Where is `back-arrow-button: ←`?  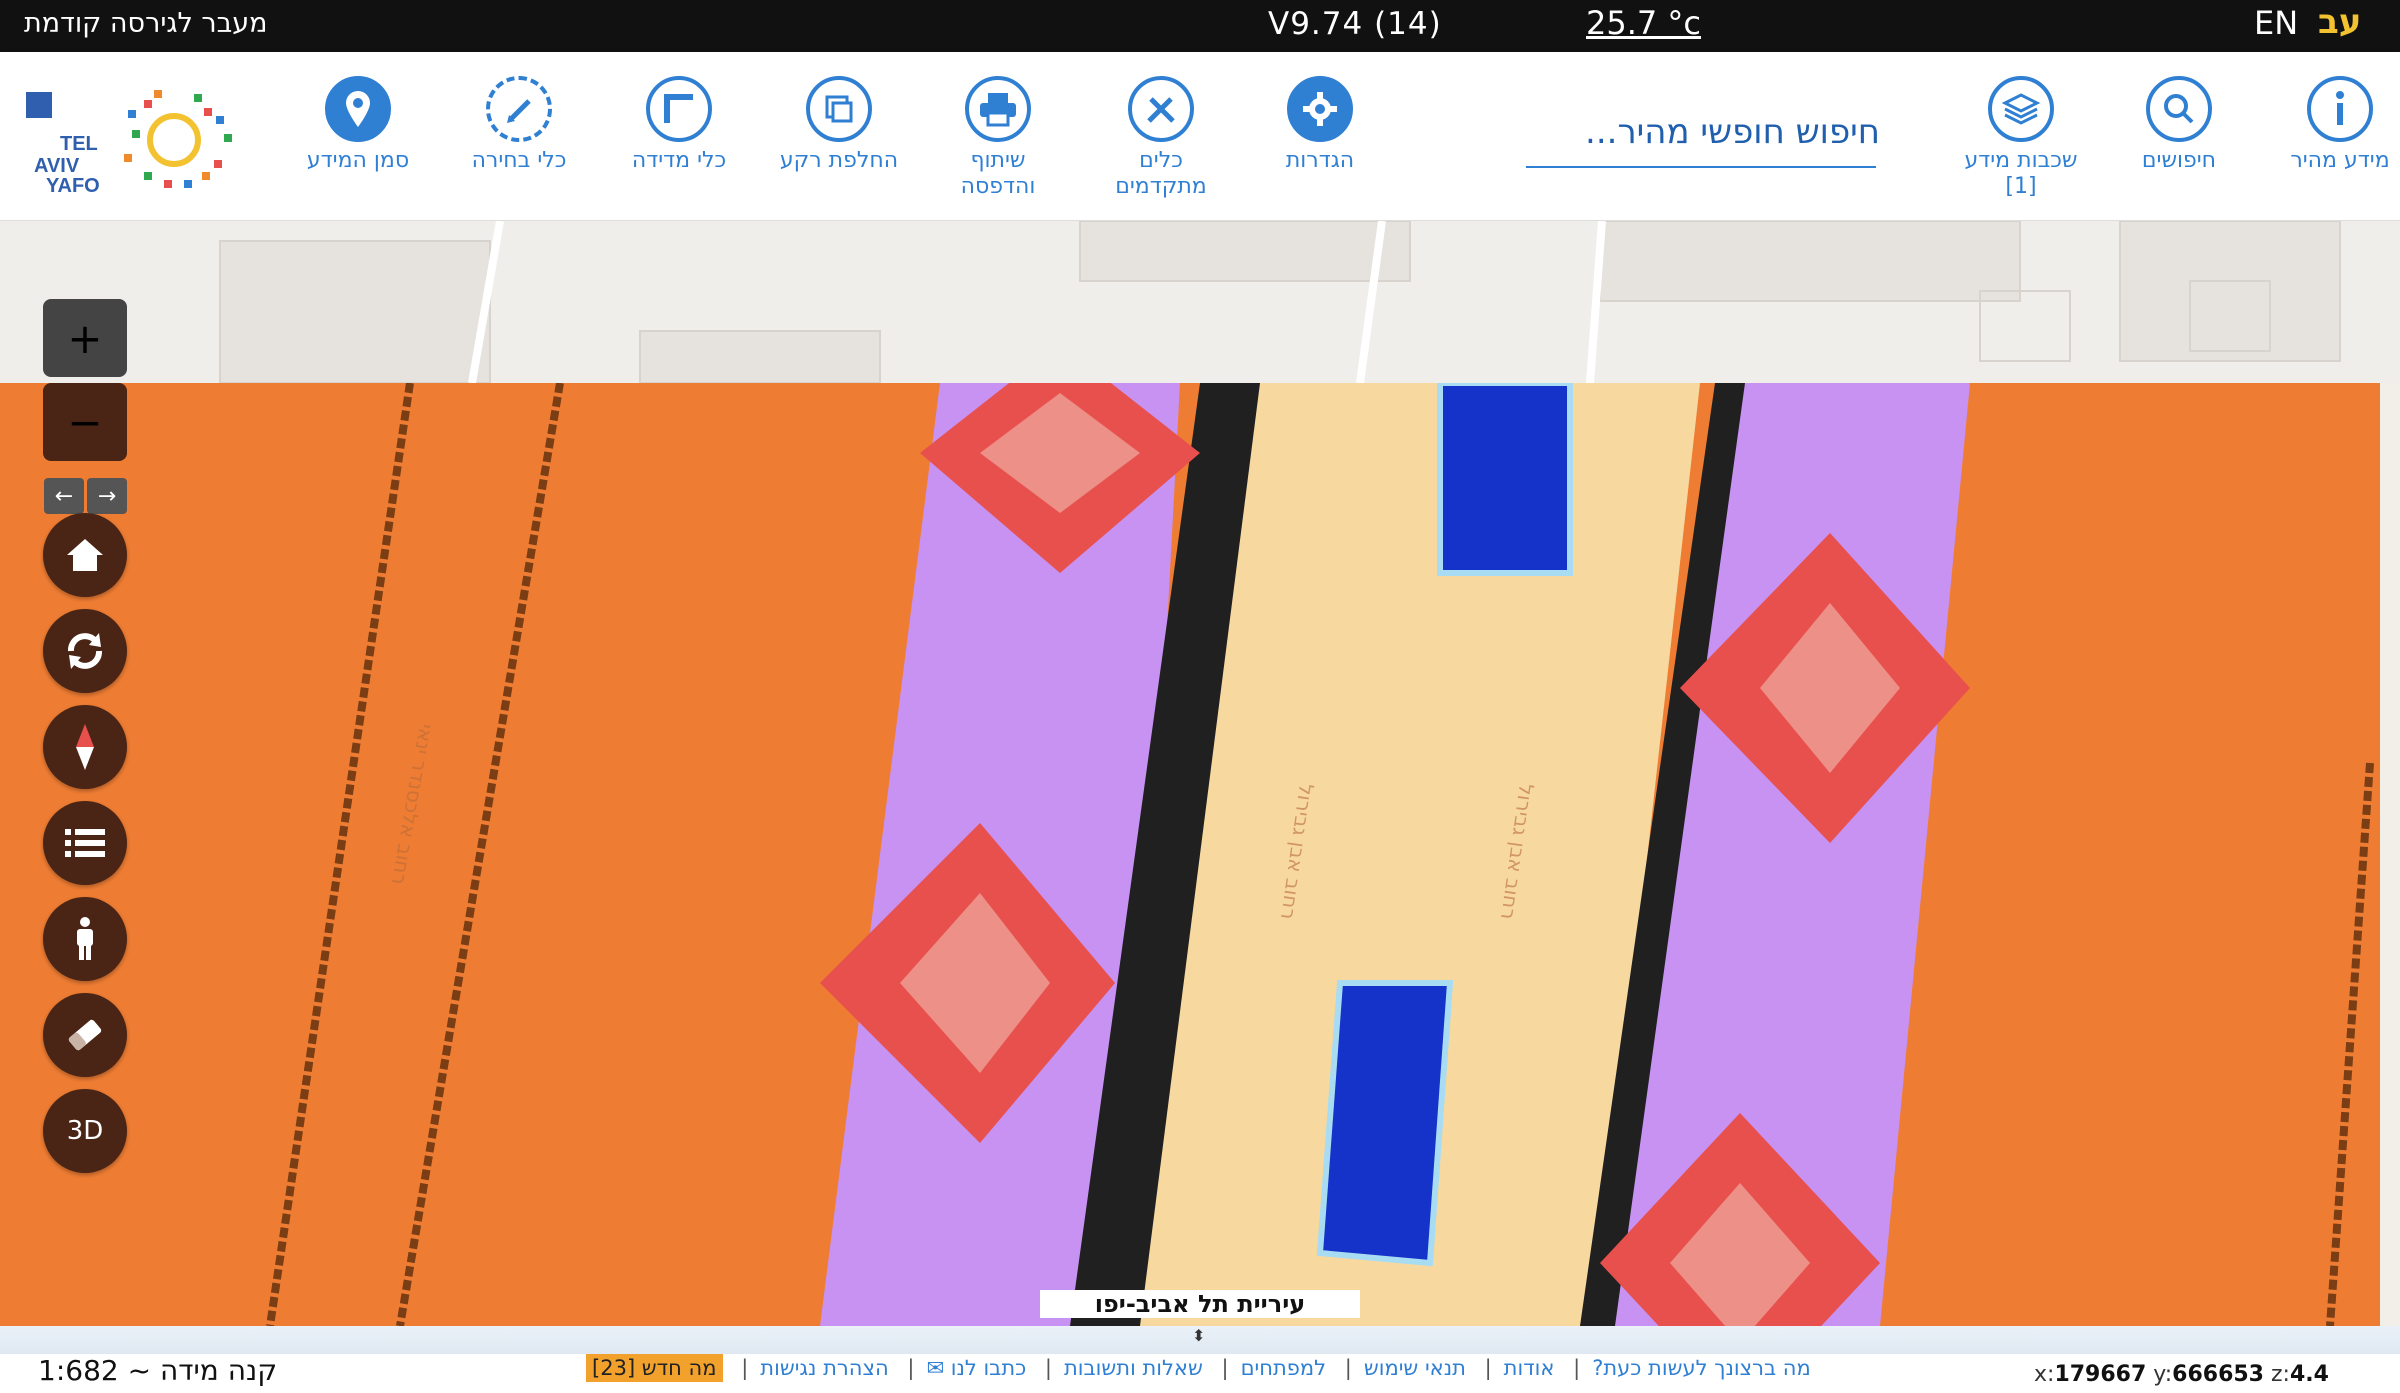 back-arrow-button: ← is located at coordinates (64, 496).